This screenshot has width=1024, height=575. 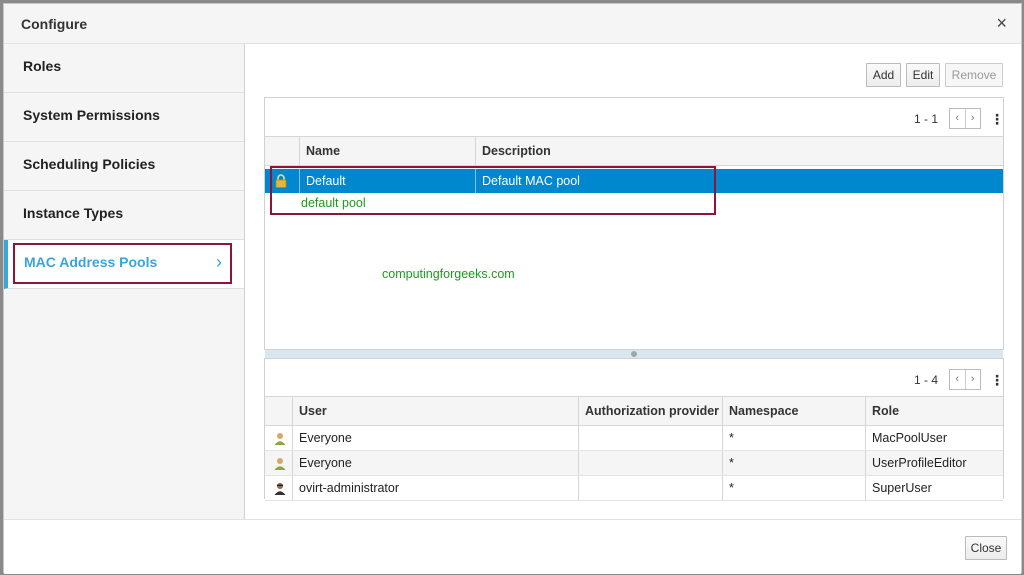 I want to click on column-header-namespace: Namespace, so click(x=793, y=411).